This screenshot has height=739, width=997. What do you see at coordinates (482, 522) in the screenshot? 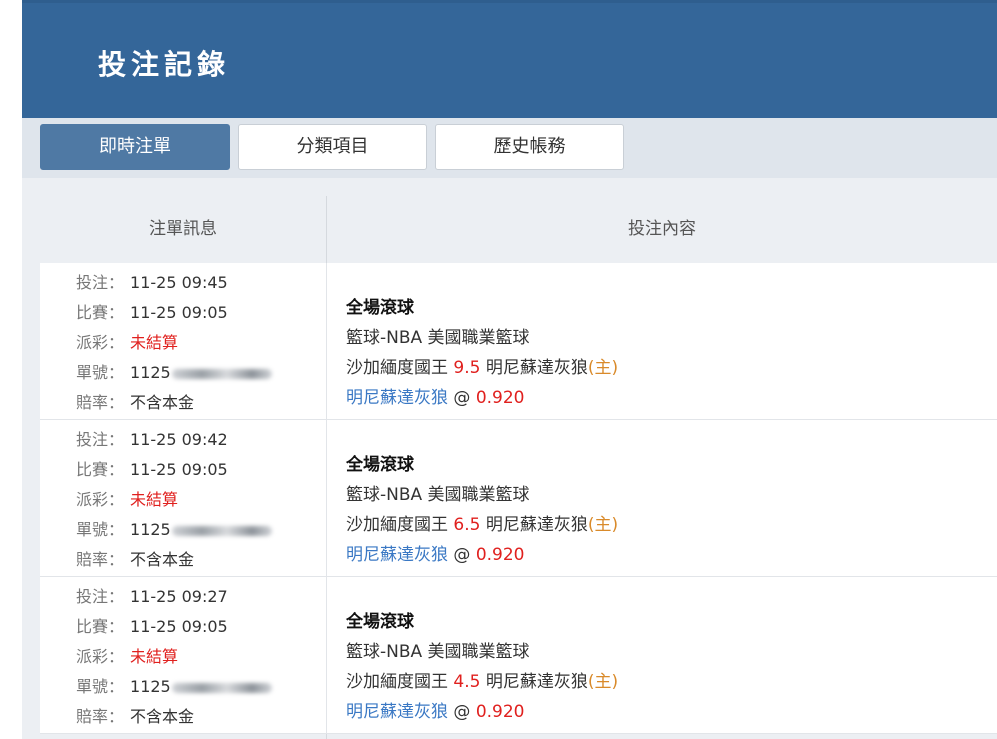
I see `matchup: 沙加緬度國王 6.5 明尼蘇達灰狼(主)` at bounding box center [482, 522].